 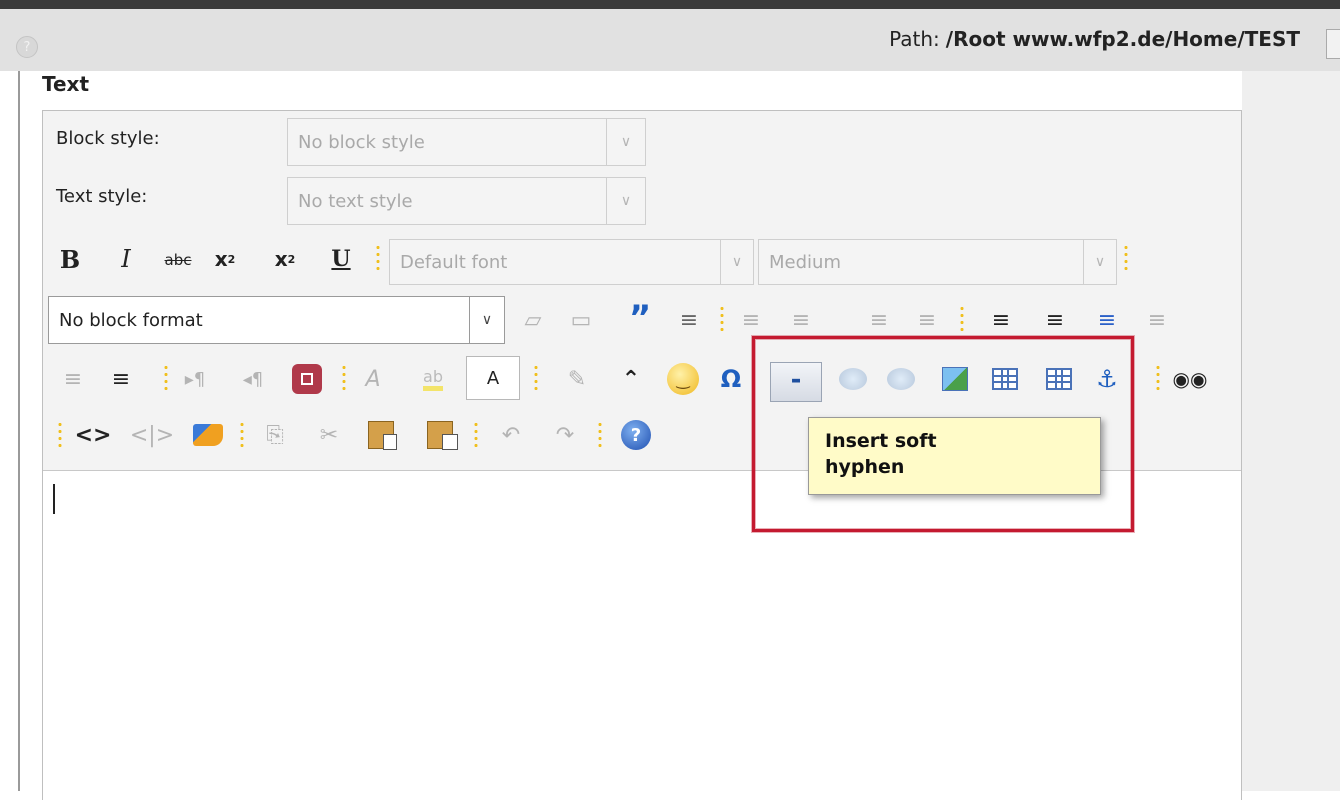 I want to click on copy-icon: ⎘, so click(x=275, y=435).